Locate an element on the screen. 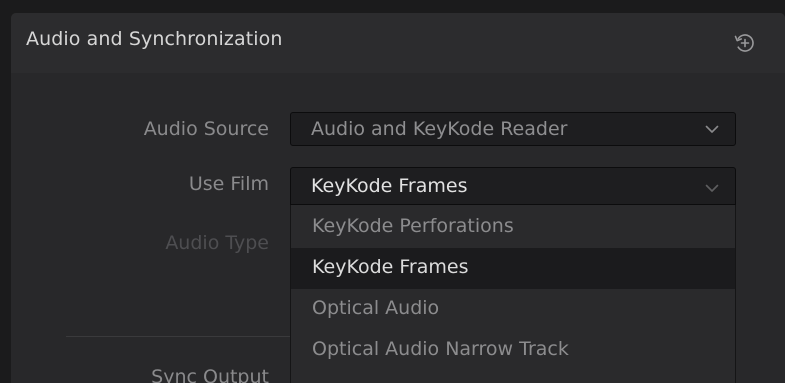 The width and height of the screenshot is (785, 383). section-divider is located at coordinates (178, 336).